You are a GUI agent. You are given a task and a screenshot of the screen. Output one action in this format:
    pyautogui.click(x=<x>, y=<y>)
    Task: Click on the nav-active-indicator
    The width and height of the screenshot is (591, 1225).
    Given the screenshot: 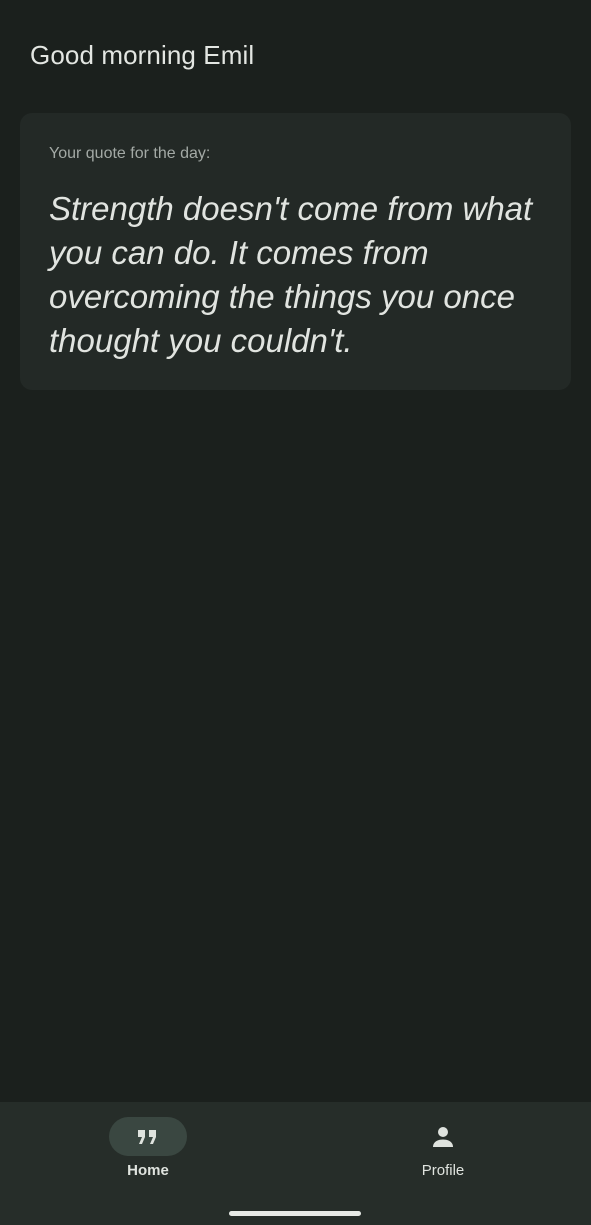 What is the action you would take?
    pyautogui.click(x=148, y=1136)
    